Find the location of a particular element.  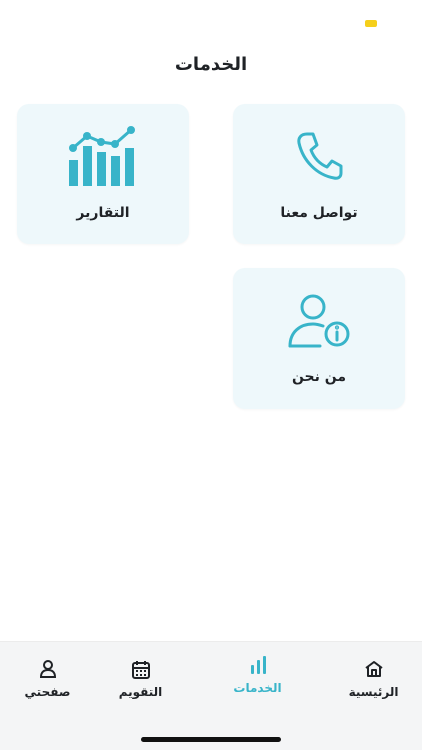

service-label-contact: تواصل معنا is located at coordinates (319, 213).